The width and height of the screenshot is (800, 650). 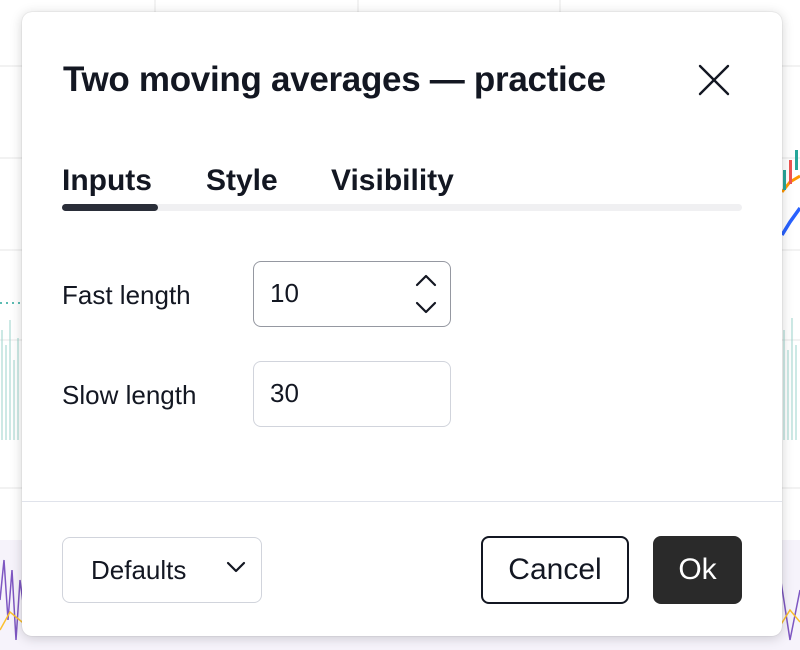 What do you see at coordinates (242, 181) in the screenshot?
I see `tab-style: Style` at bounding box center [242, 181].